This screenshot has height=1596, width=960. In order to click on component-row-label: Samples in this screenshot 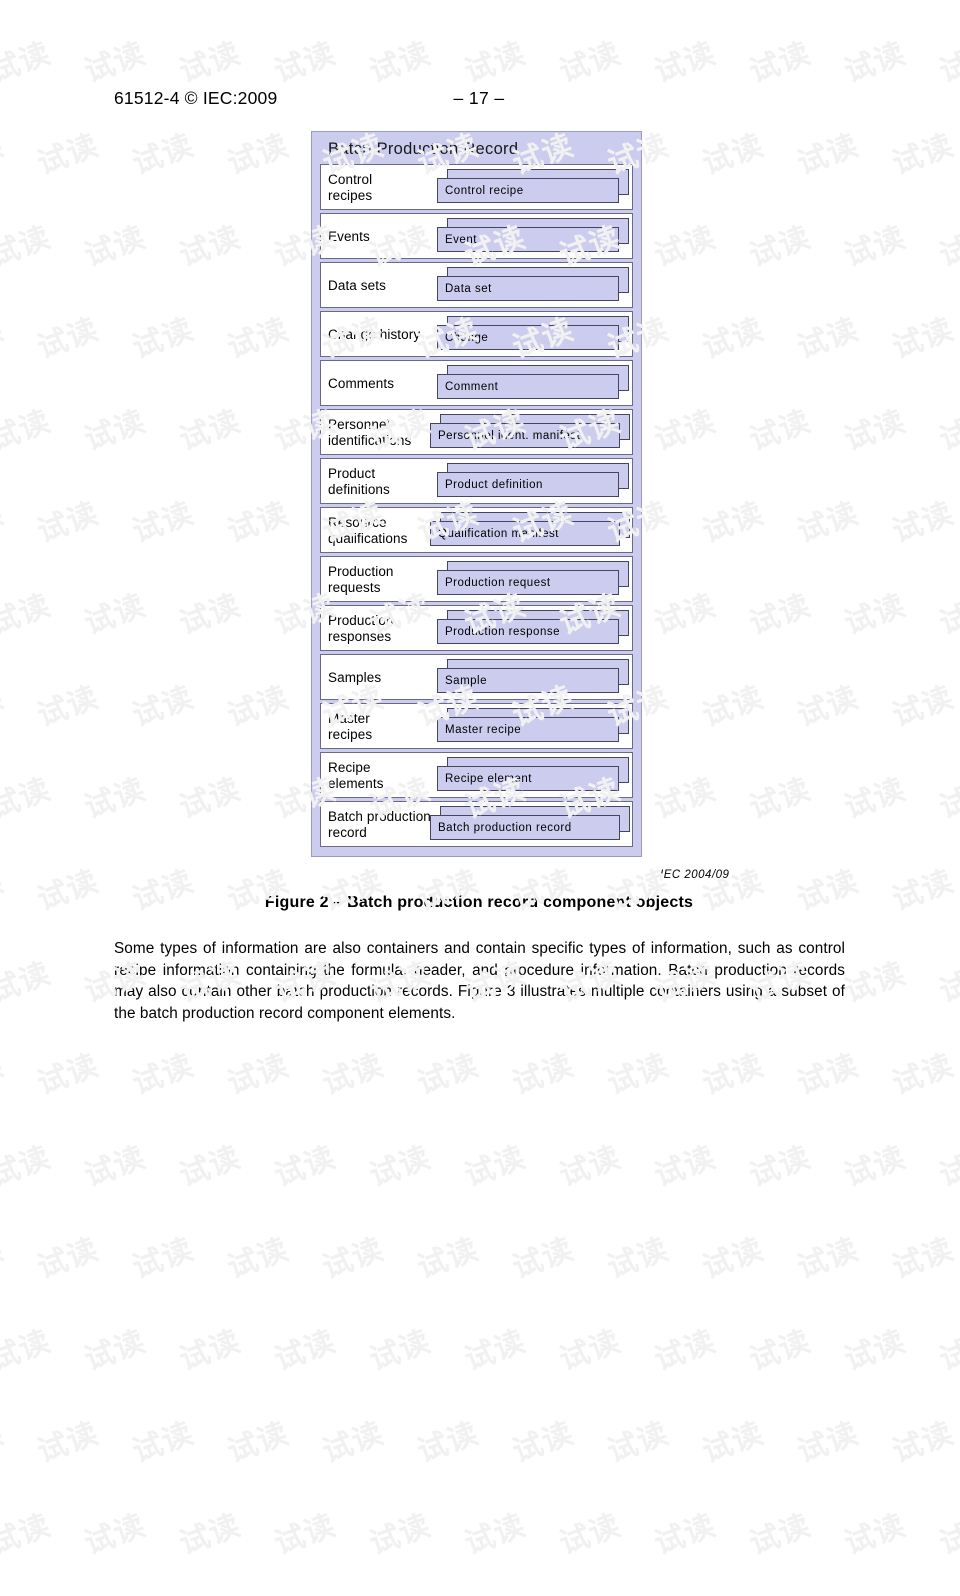, I will do `click(354, 678)`.